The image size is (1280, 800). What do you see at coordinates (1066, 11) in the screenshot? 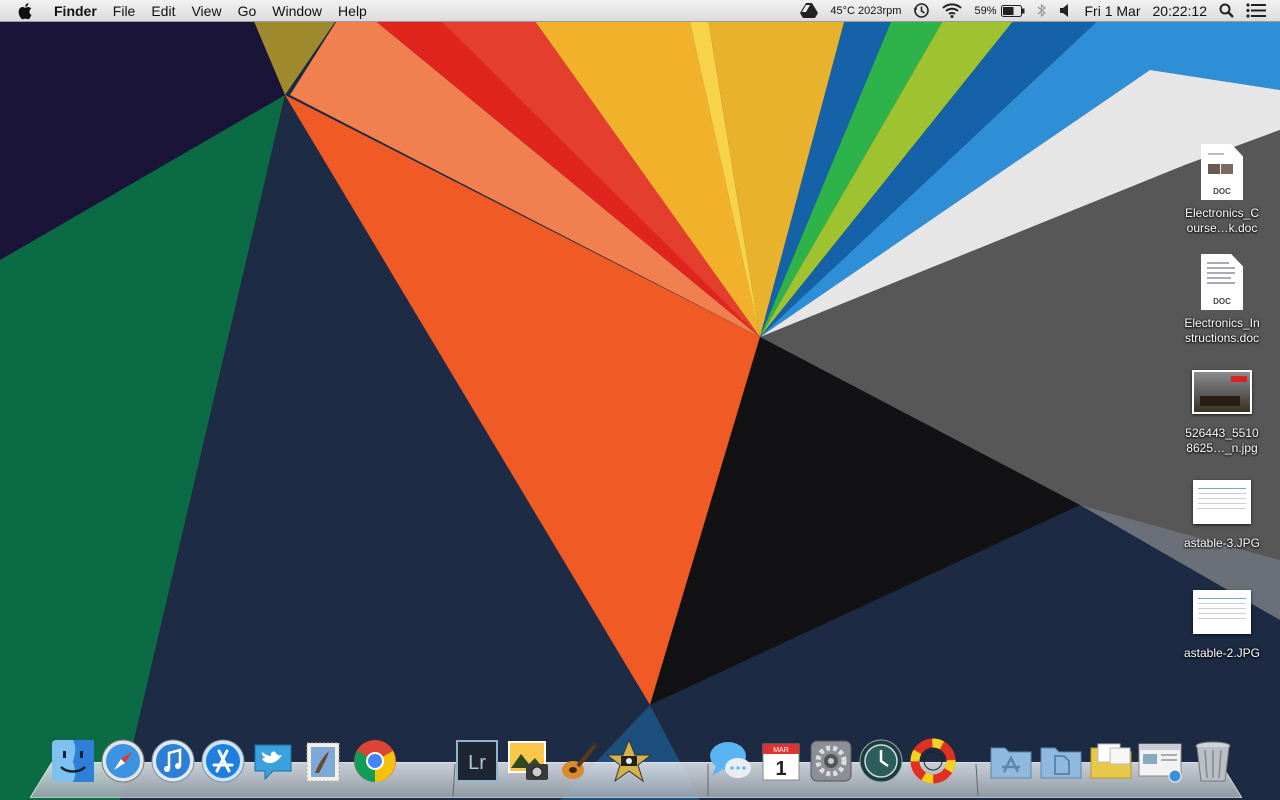
I see `volume-icon` at bounding box center [1066, 11].